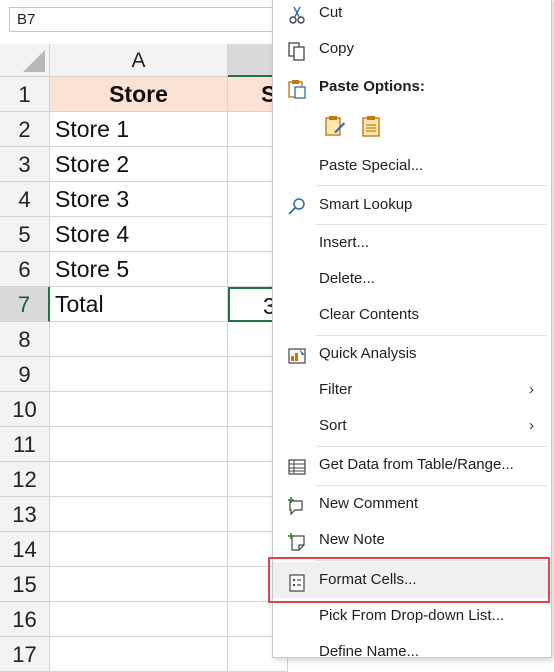 Image resolution: width=554 pixels, height=672 pixels. What do you see at coordinates (139, 619) in the screenshot?
I see `cell-a16` at bounding box center [139, 619].